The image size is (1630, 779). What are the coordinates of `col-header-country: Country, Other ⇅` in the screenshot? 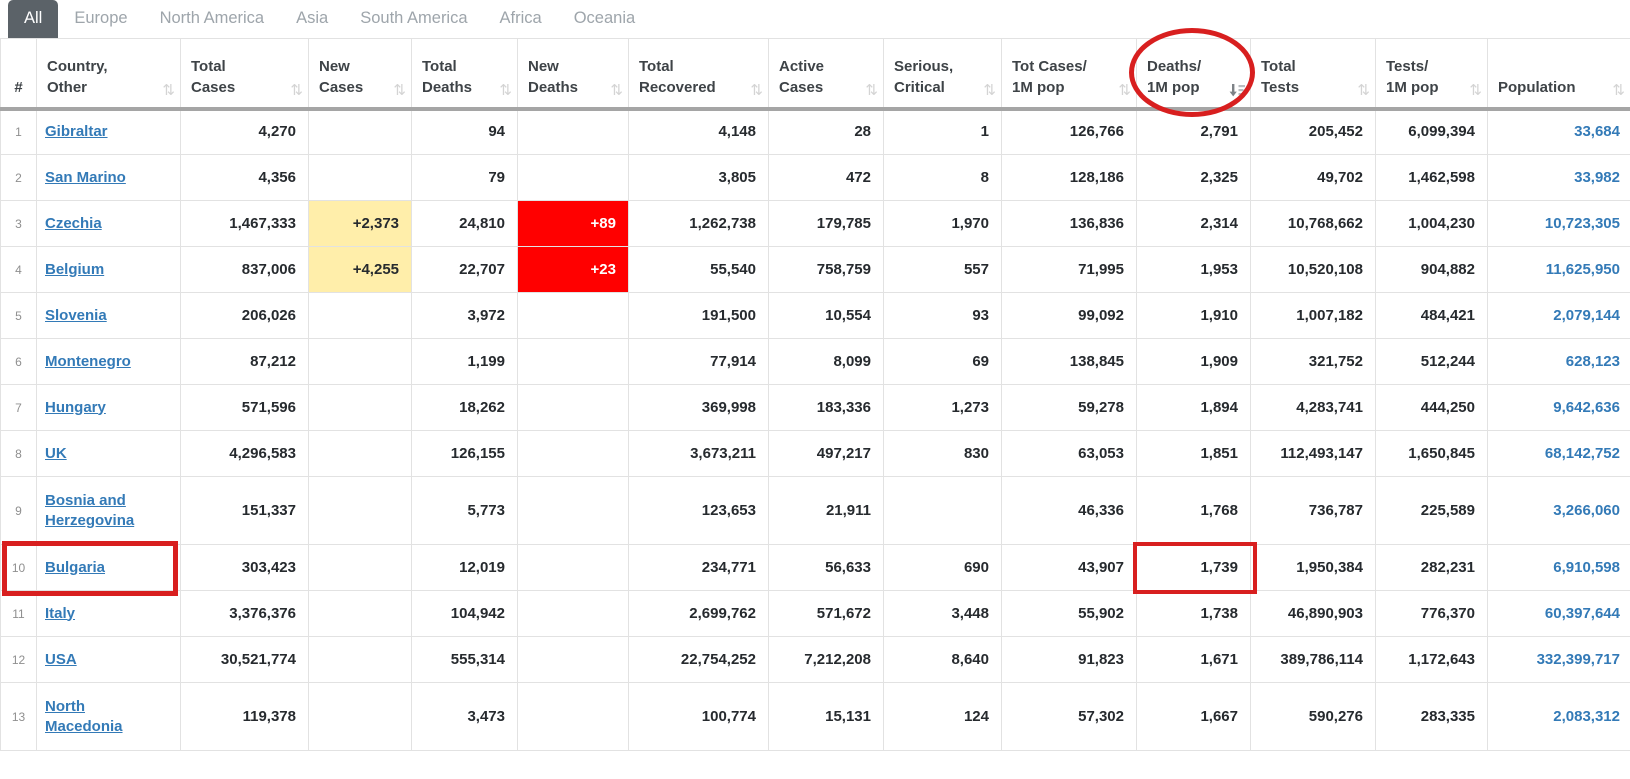 It's located at (108, 74).